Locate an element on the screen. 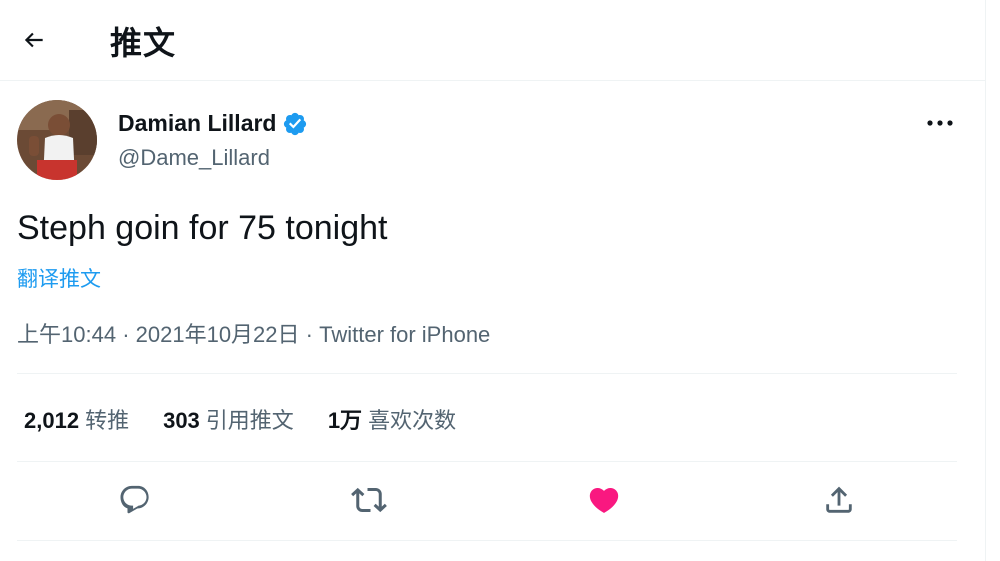 The image size is (1000, 561). tweet-actions is located at coordinates (487, 500).